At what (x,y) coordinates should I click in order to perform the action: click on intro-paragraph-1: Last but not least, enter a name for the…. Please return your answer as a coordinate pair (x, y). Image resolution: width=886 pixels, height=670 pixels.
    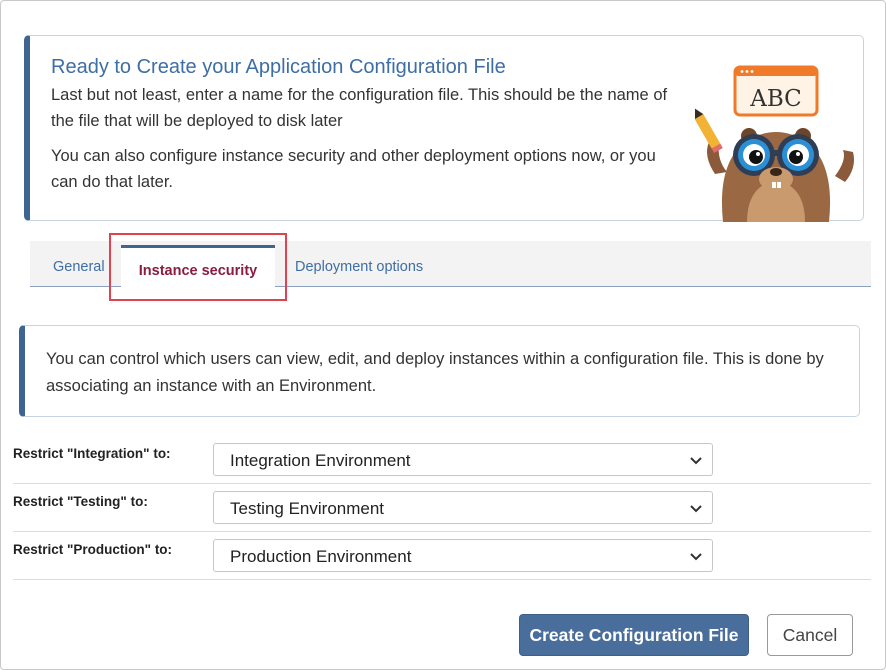
    Looking at the image, I should click on (359, 108).